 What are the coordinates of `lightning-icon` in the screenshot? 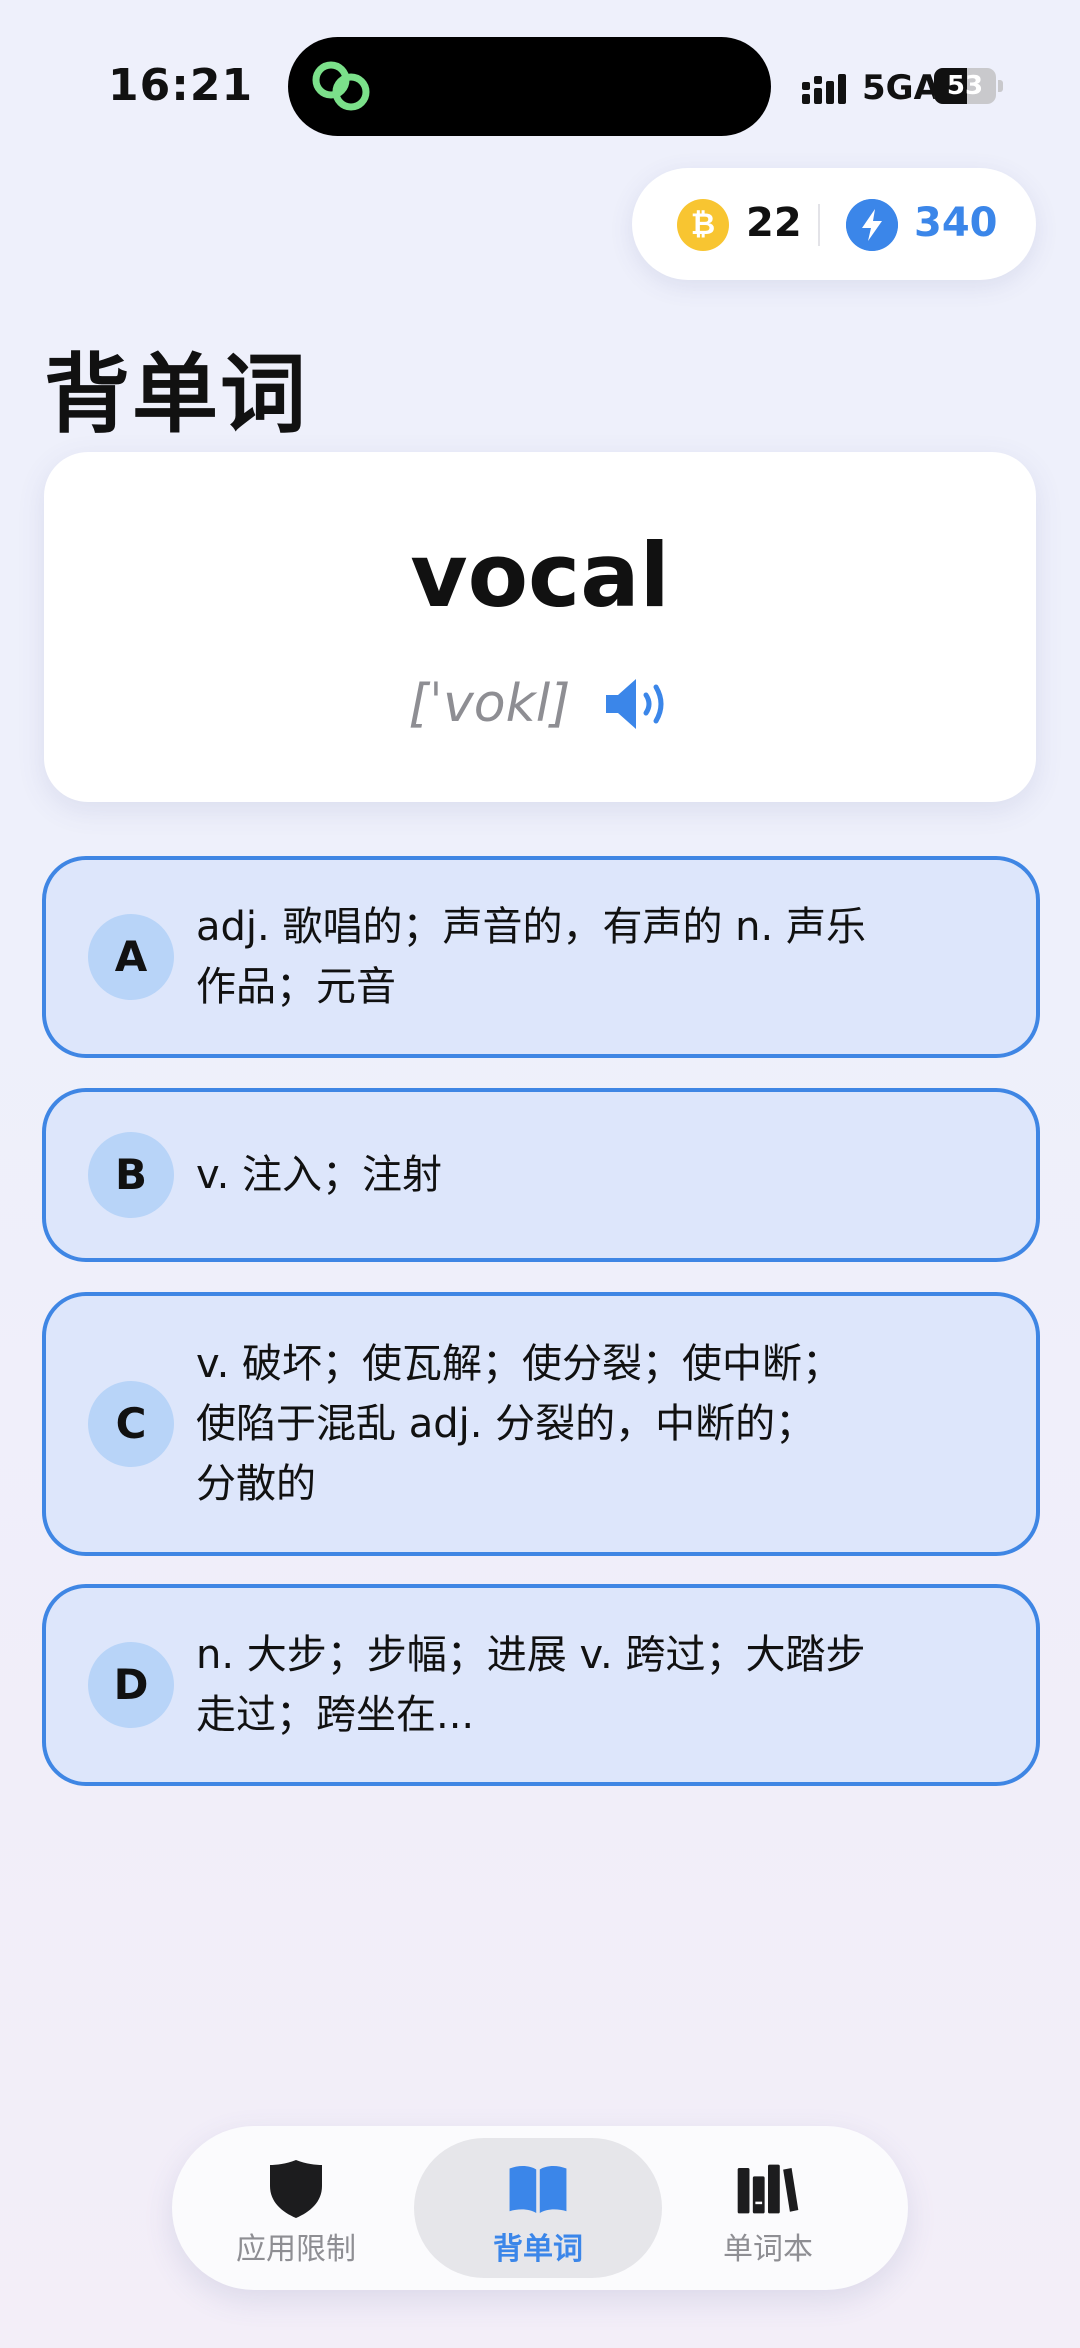 It's located at (872, 225).